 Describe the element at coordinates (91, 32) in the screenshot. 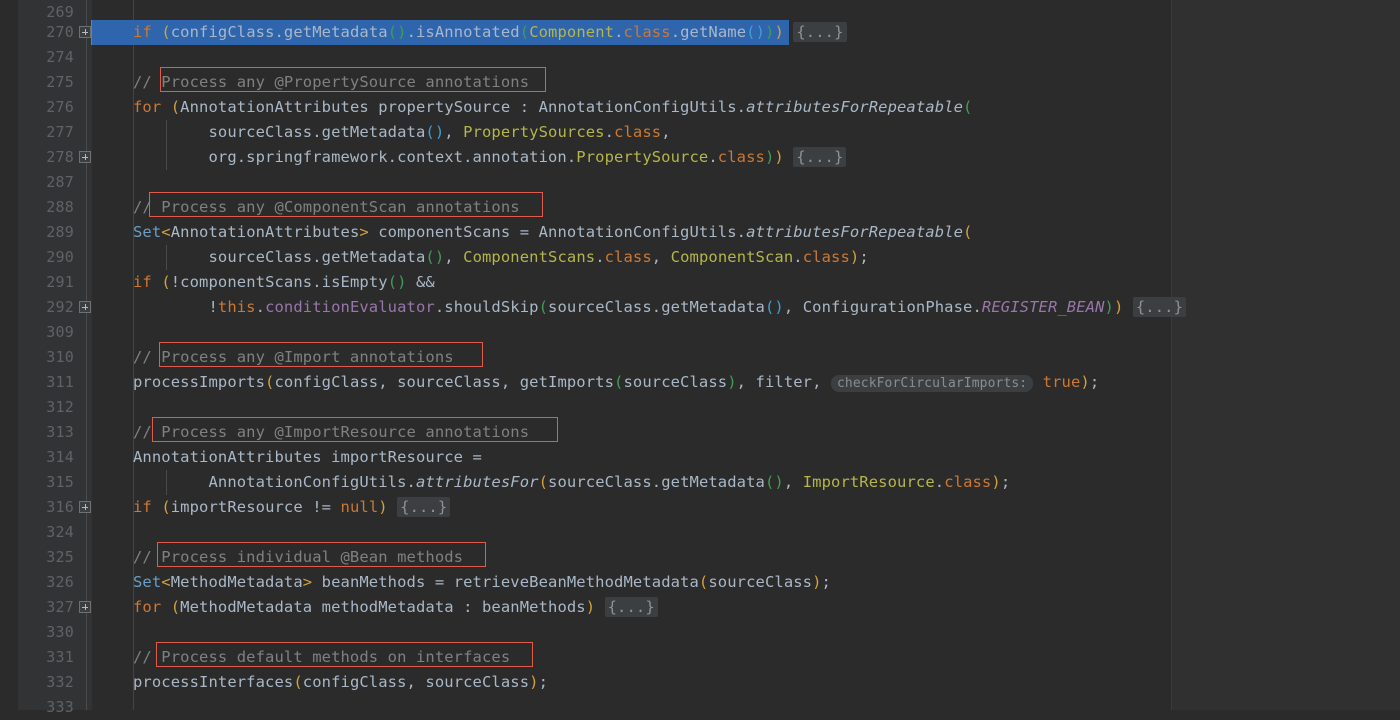

I see `selection-caret-edge` at that location.